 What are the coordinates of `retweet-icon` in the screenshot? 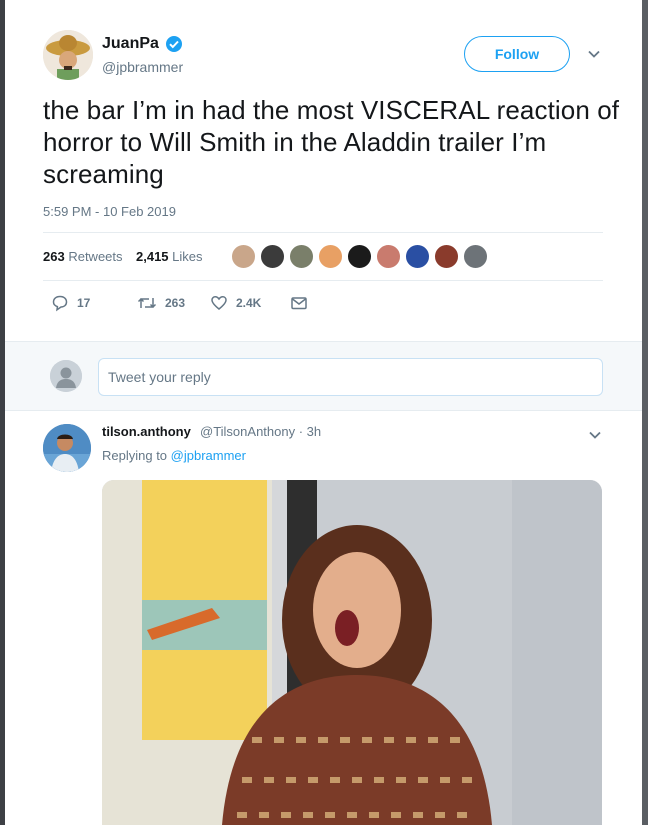 It's located at (147, 303).